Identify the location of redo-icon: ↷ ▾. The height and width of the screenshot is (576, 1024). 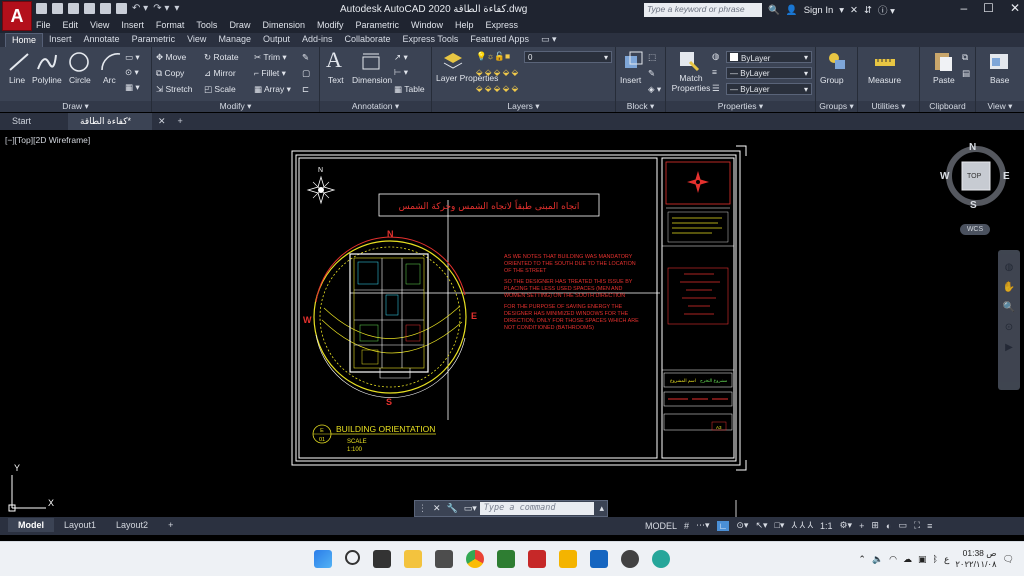
(161, 8).